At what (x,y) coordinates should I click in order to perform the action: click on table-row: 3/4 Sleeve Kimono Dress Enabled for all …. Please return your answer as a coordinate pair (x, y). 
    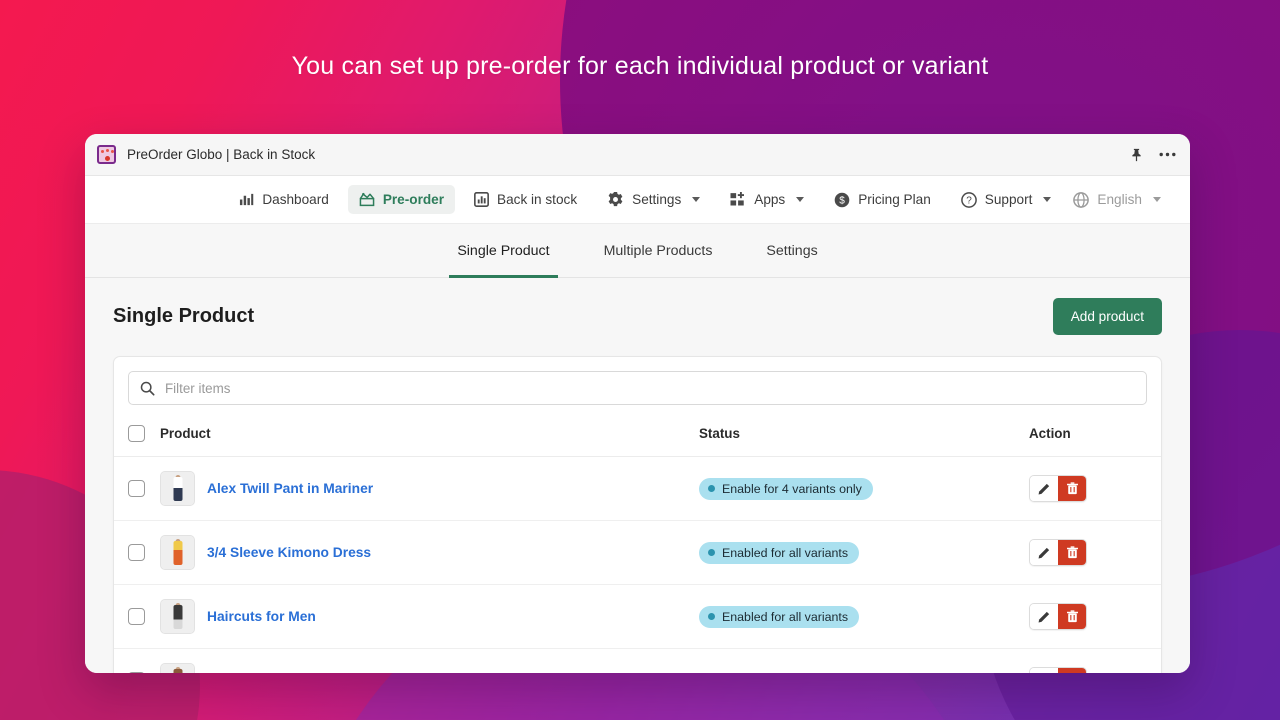
    Looking at the image, I should click on (637, 552).